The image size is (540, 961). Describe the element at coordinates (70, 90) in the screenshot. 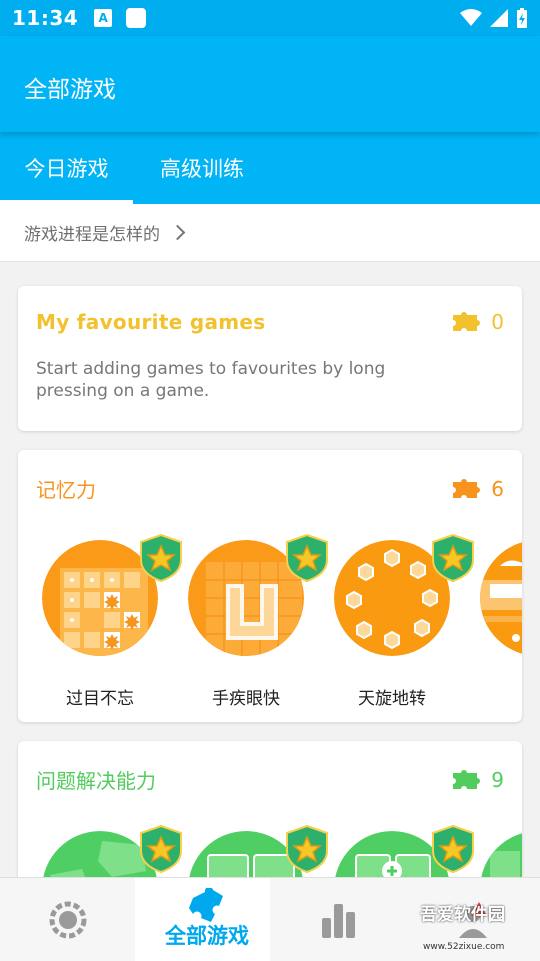

I see `page-title: 全部游戏` at that location.